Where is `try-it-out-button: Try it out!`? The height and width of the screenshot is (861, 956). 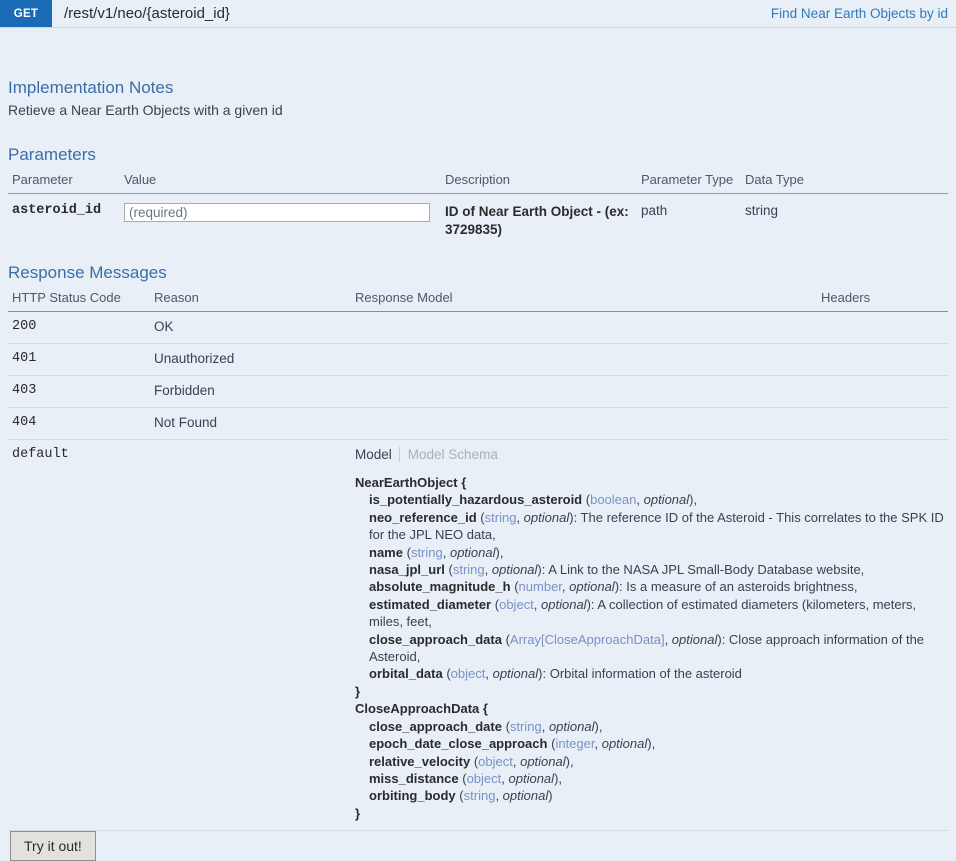 try-it-out-button: Try it out! is located at coordinates (53, 846).